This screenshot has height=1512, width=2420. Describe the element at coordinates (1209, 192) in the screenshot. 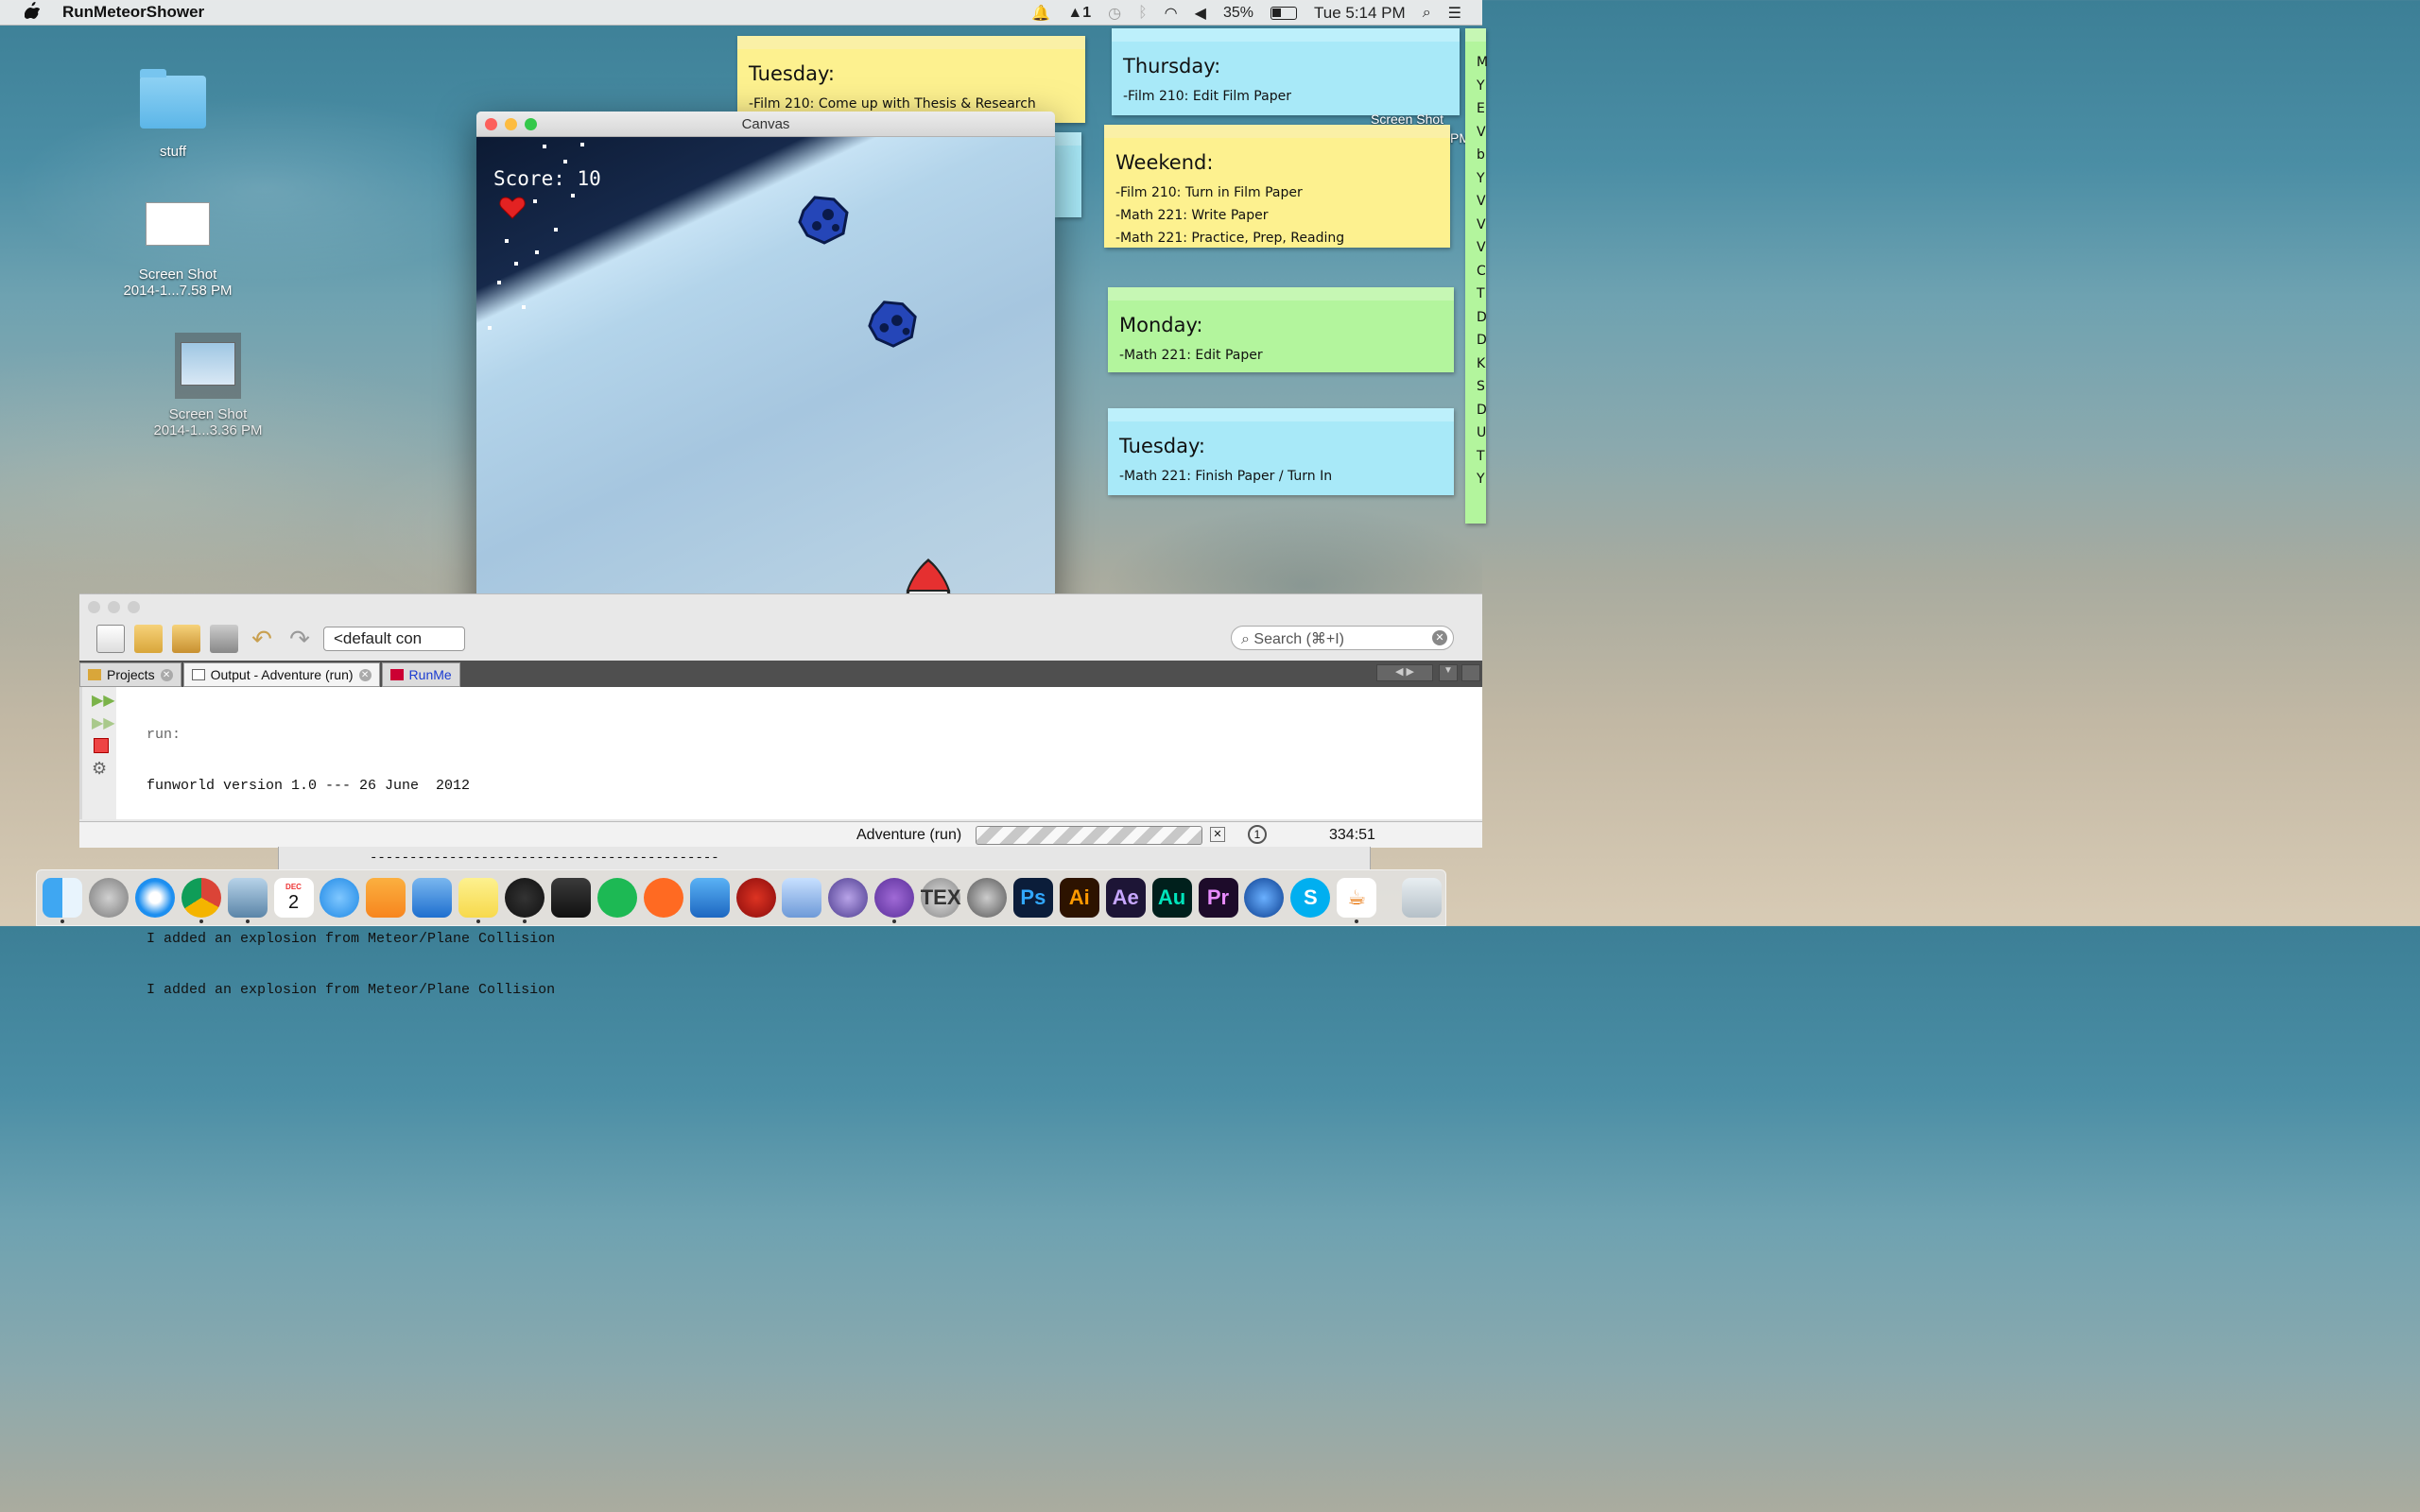

I see `sticky-line: -Film 210: Turn in Film Paper` at that location.